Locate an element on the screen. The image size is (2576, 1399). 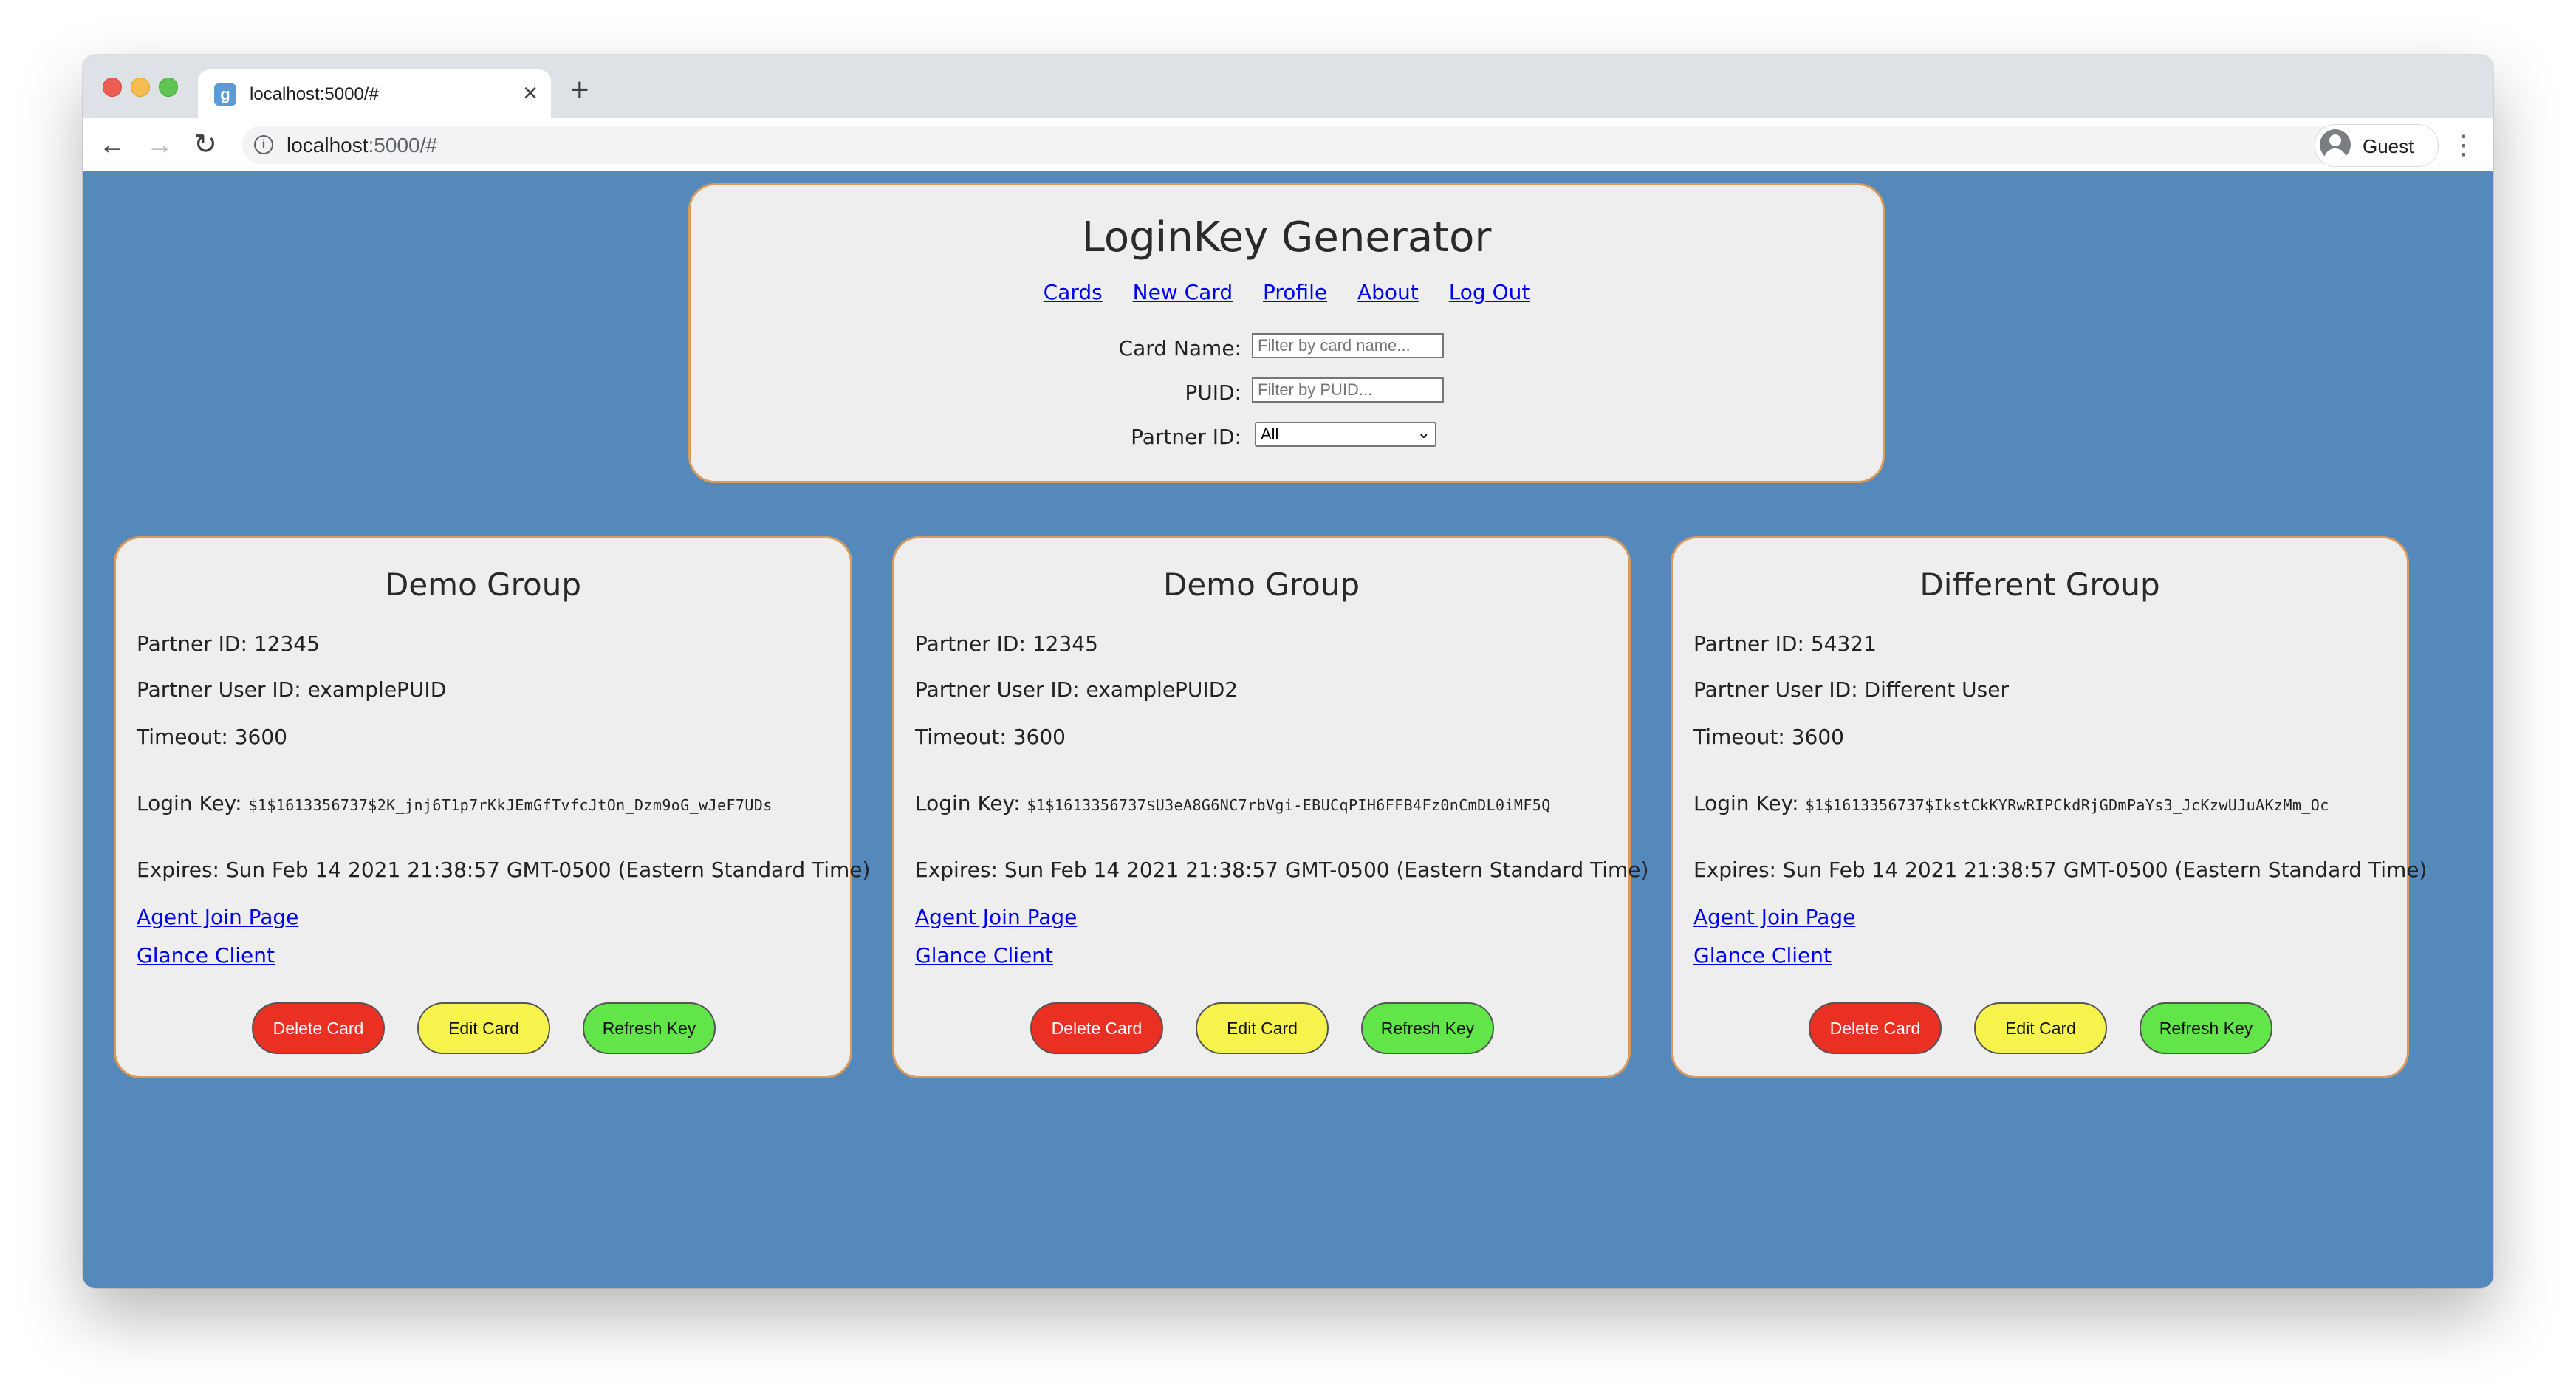
nav-profile-link: Profile is located at coordinates (1295, 292).